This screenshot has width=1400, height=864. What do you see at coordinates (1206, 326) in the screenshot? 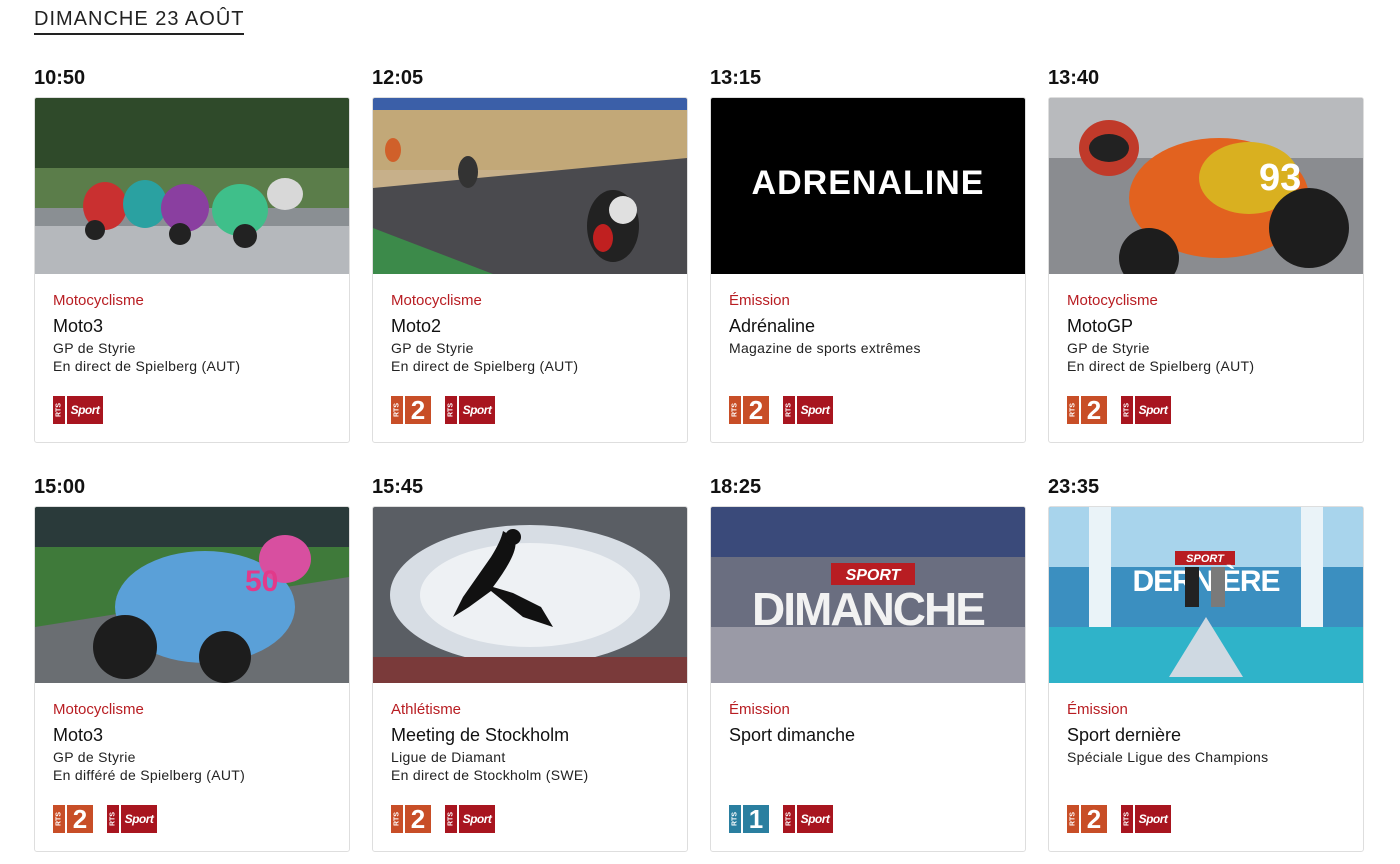
I see `program-title: MotoGP` at bounding box center [1206, 326].